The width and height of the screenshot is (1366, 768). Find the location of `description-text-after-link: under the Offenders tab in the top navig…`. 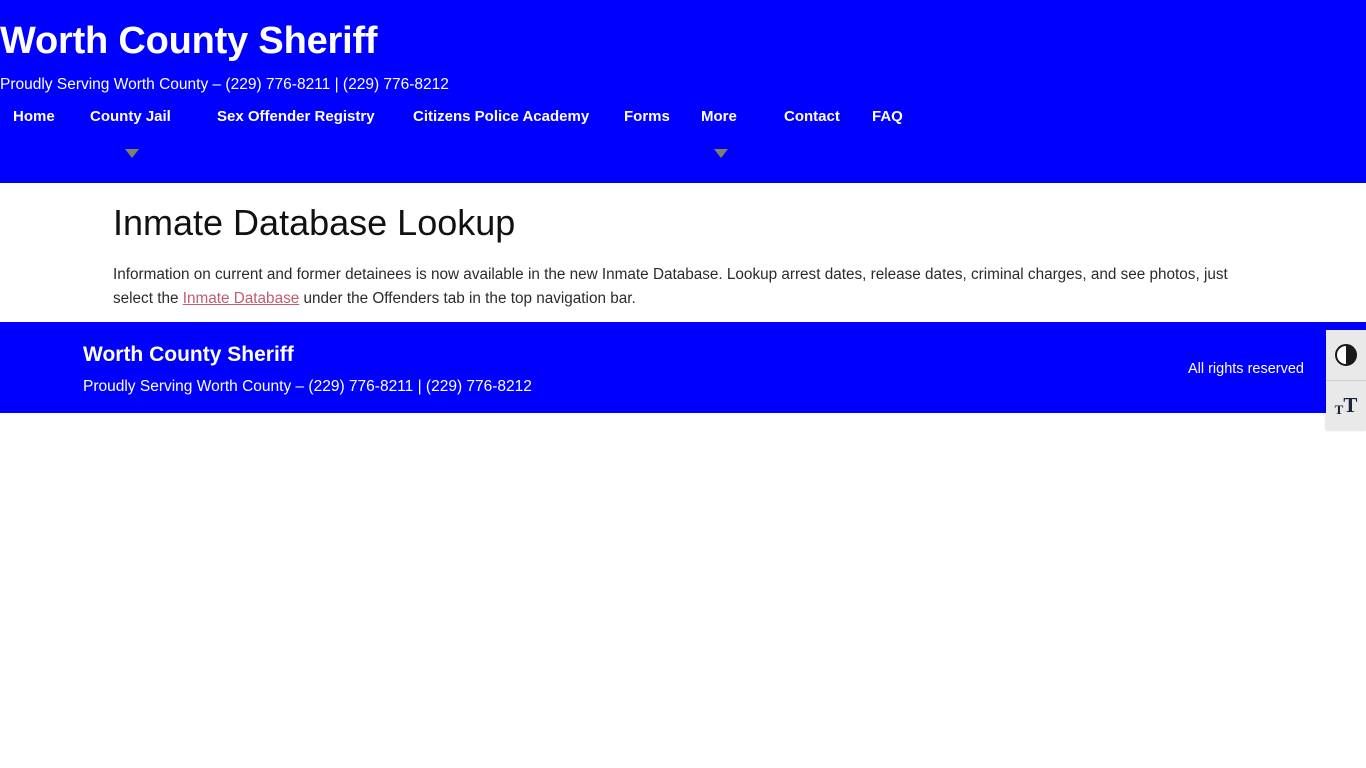

description-text-after-link: under the Offenders tab in the top navig… is located at coordinates (467, 298).